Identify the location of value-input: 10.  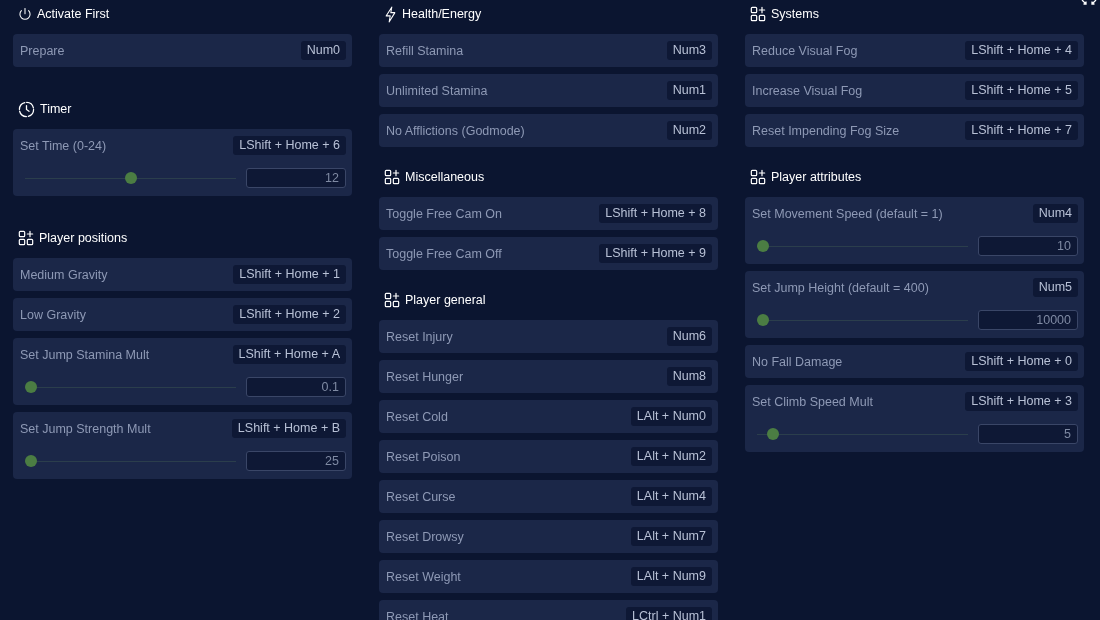
(1028, 246).